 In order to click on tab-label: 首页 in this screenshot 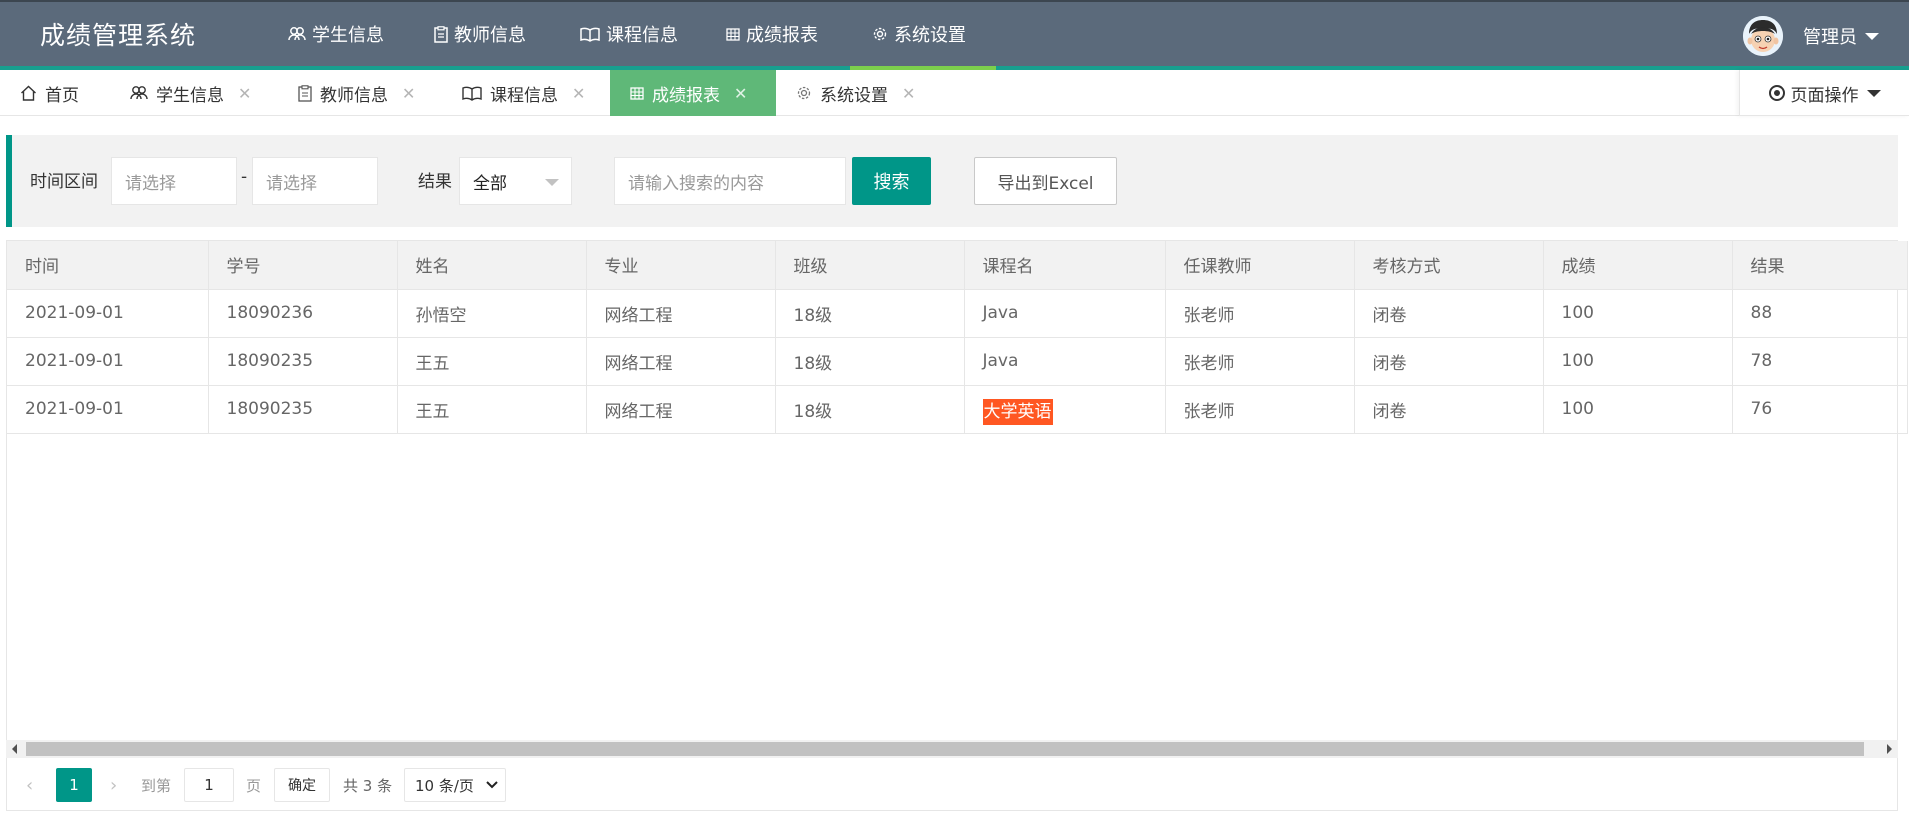, I will do `click(62, 95)`.